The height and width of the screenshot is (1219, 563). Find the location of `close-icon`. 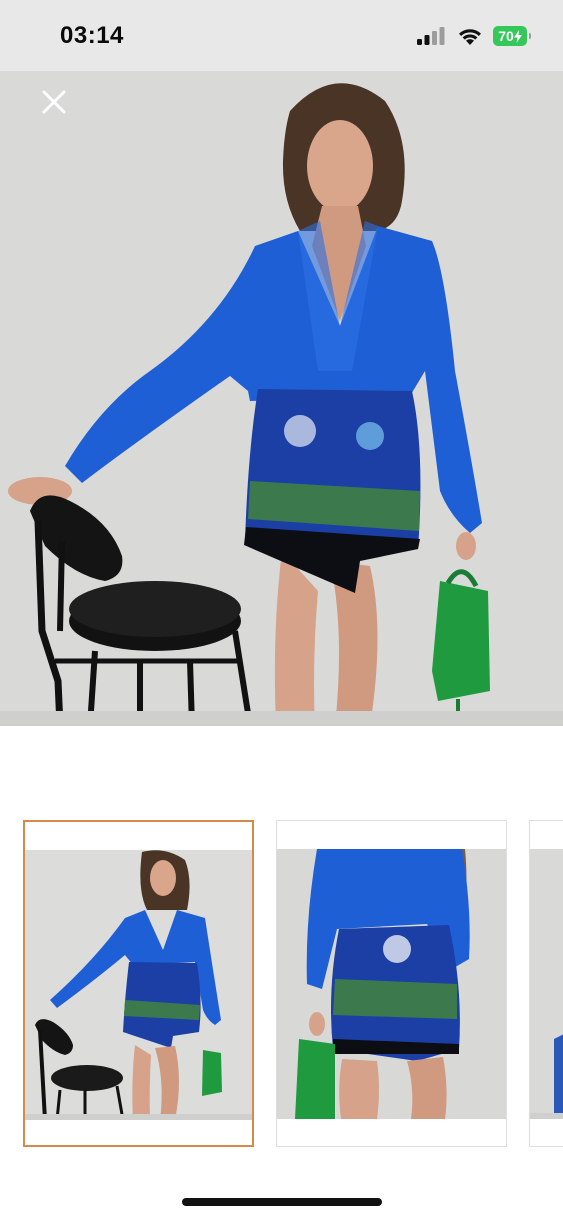

close-icon is located at coordinates (54, 102).